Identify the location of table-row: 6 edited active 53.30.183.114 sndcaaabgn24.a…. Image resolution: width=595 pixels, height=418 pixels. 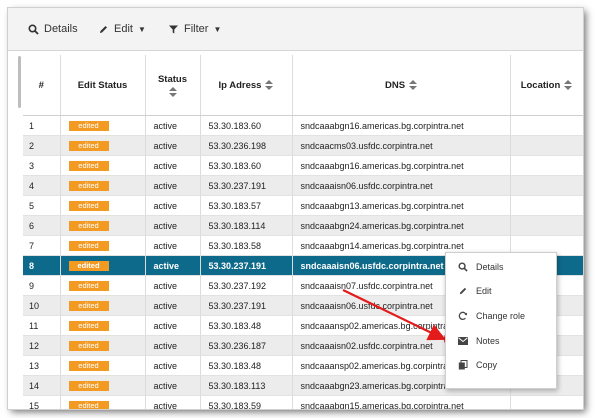
(303, 225).